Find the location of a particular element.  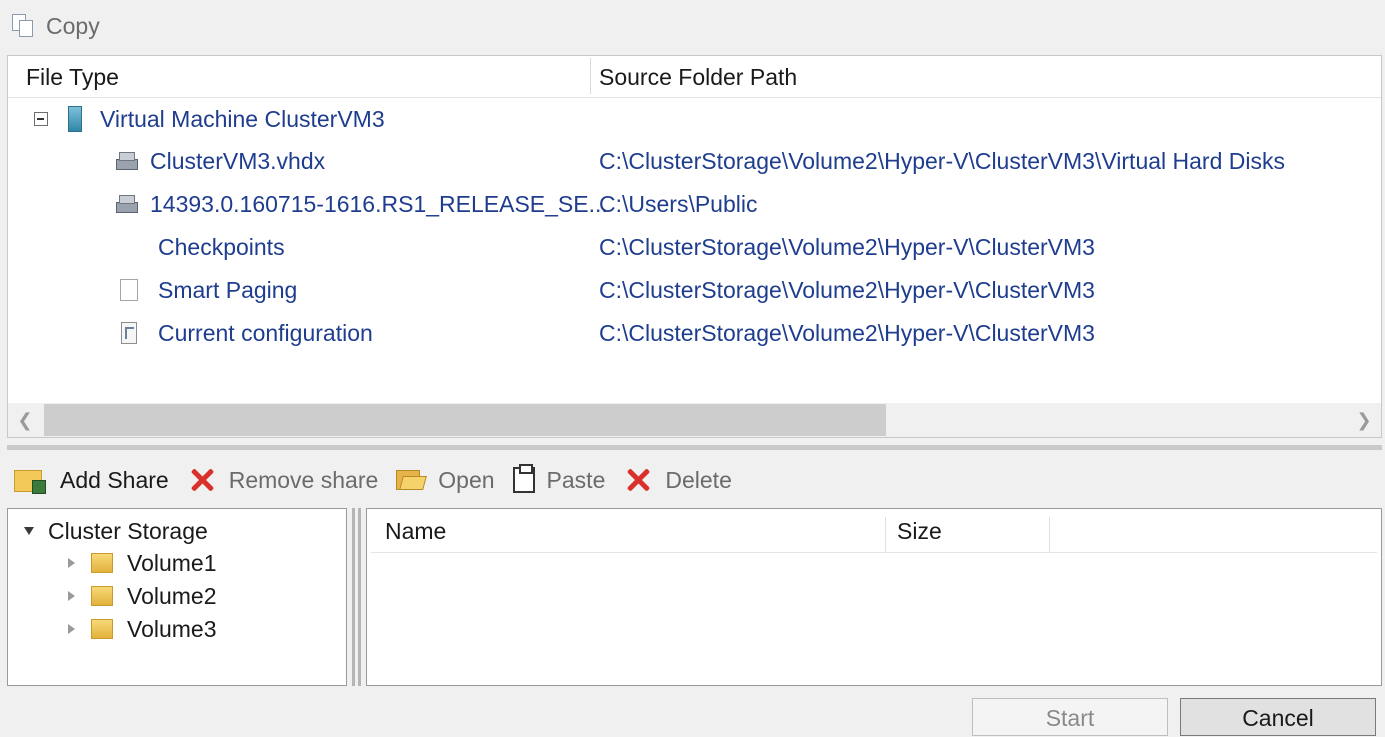

file-name: ClusterVM3.vhdx is located at coordinates (238, 160).